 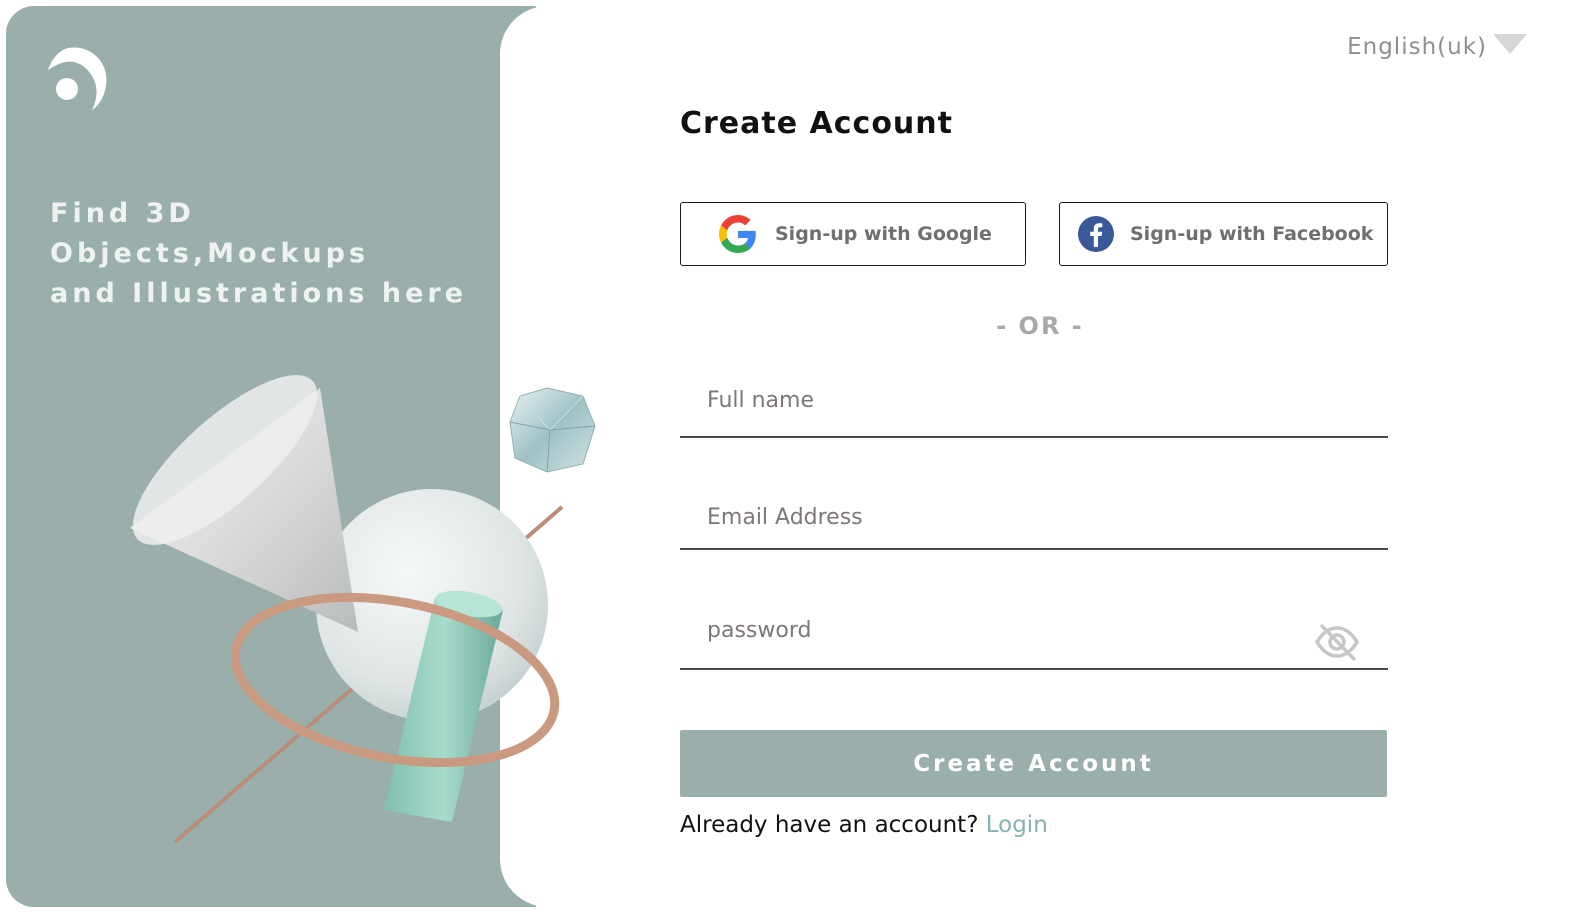 What do you see at coordinates (363, 609) in the screenshot?
I see `3d-objects-illustration` at bounding box center [363, 609].